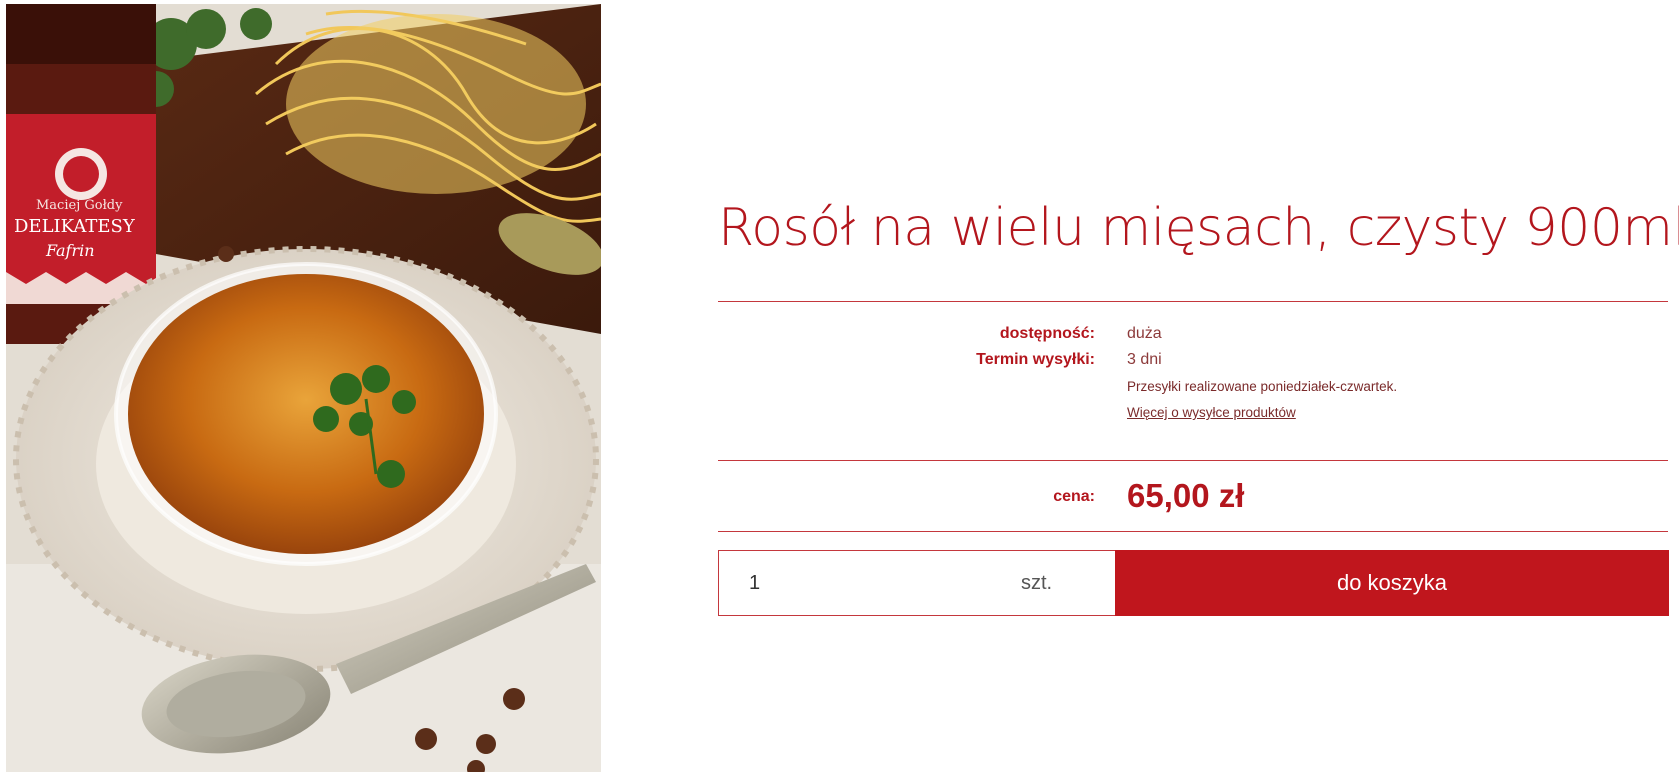 The image size is (1679, 780). What do you see at coordinates (1392, 583) in the screenshot?
I see `add-to-cart-button: do koszyka` at bounding box center [1392, 583].